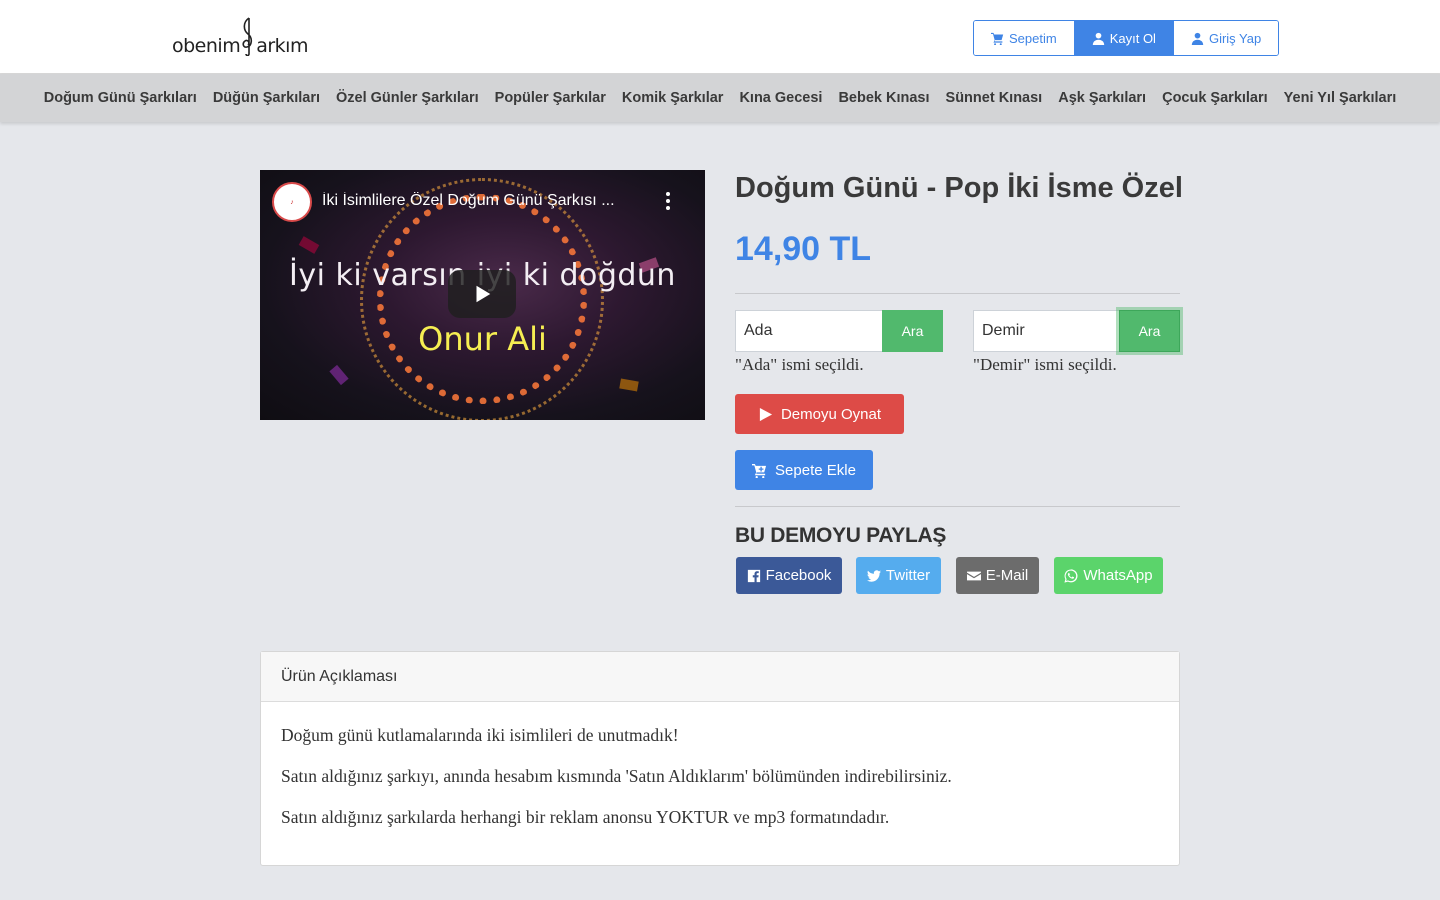 The width and height of the screenshot is (1440, 900). I want to click on add-to-cart-button: Sepete Ekle, so click(804, 470).